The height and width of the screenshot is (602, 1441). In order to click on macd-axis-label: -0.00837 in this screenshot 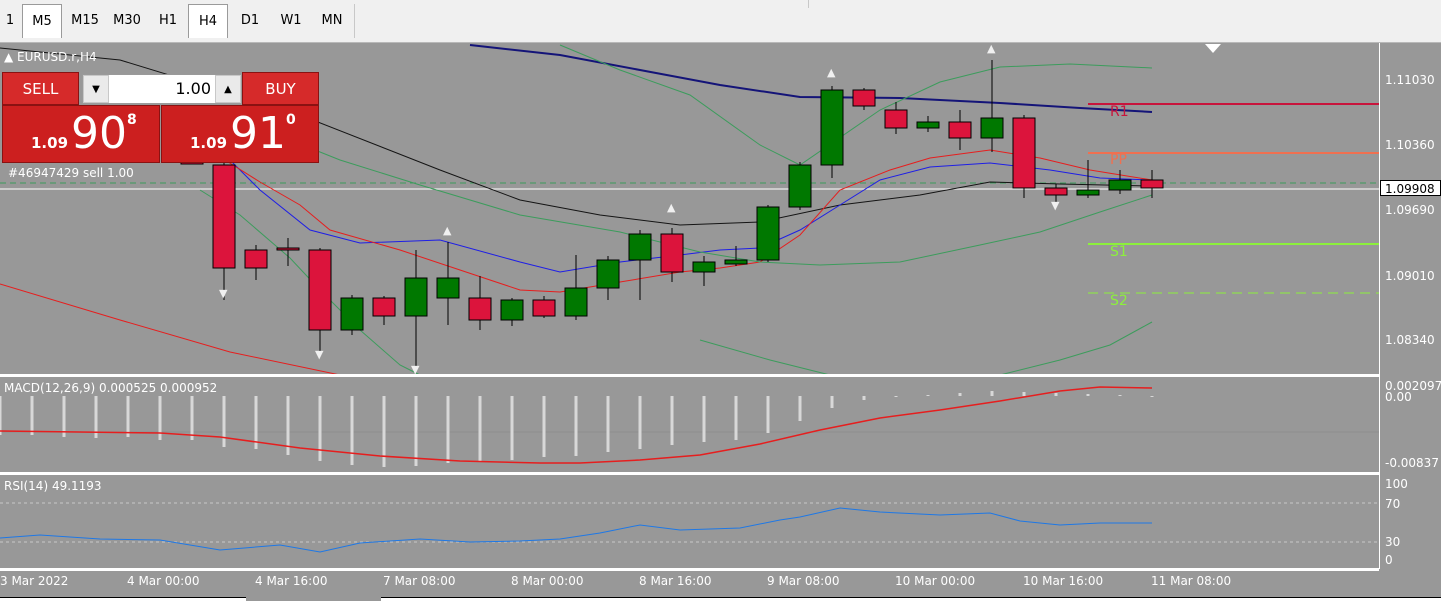, I will do `click(1412, 463)`.